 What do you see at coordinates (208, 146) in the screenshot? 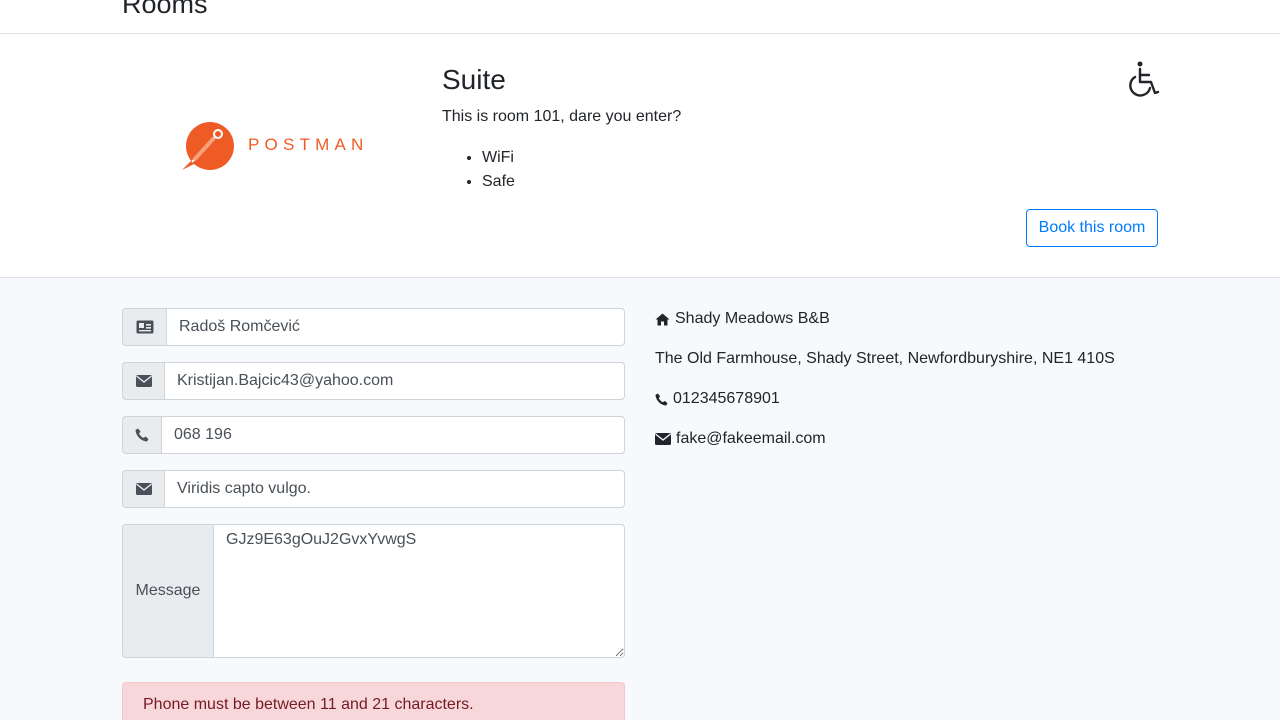
I see `postman-logo-icon` at bounding box center [208, 146].